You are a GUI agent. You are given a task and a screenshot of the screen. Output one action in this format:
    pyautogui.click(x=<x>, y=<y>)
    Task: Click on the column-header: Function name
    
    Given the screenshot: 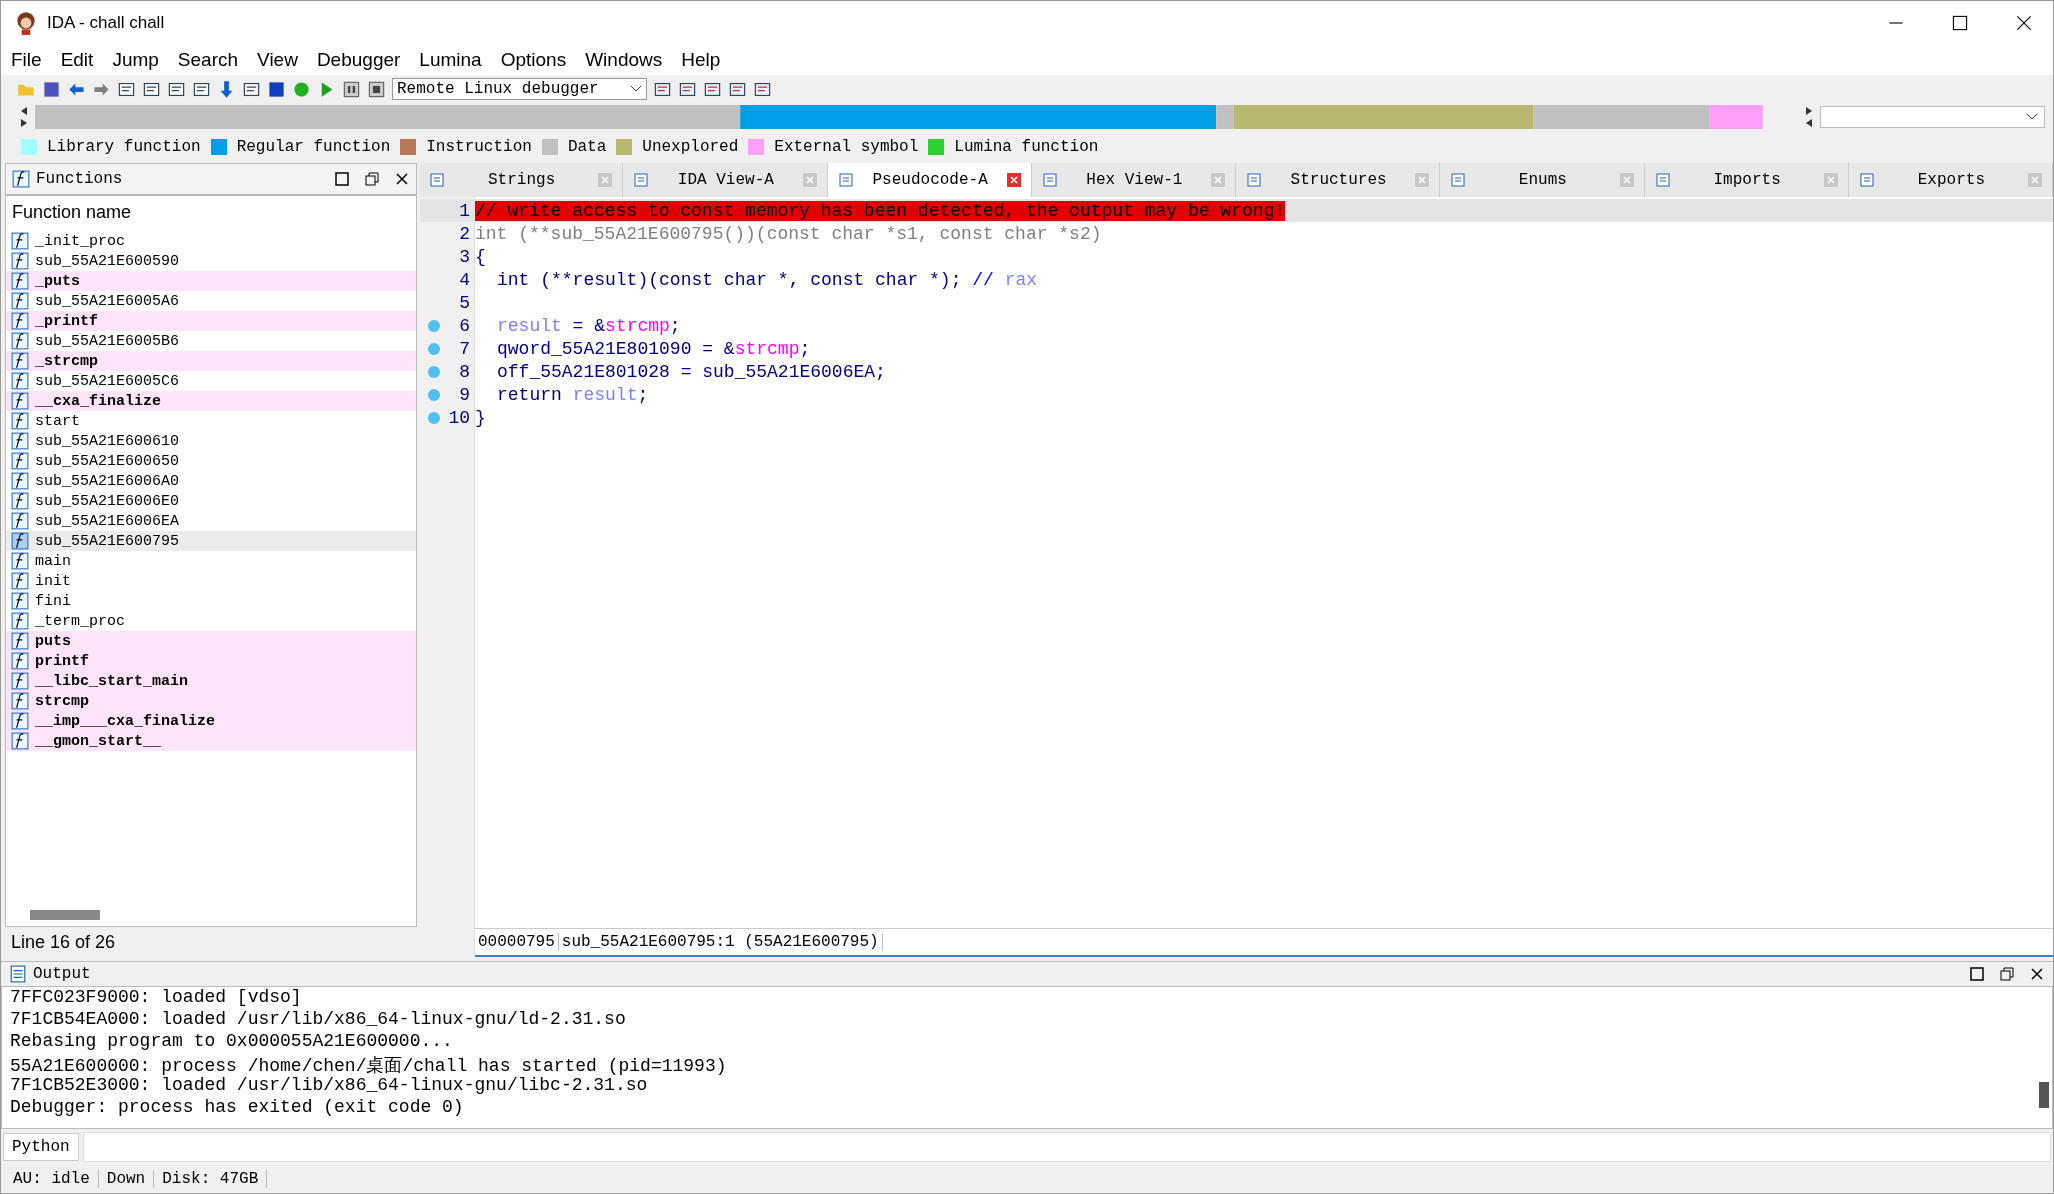 What is the action you would take?
    pyautogui.click(x=211, y=213)
    